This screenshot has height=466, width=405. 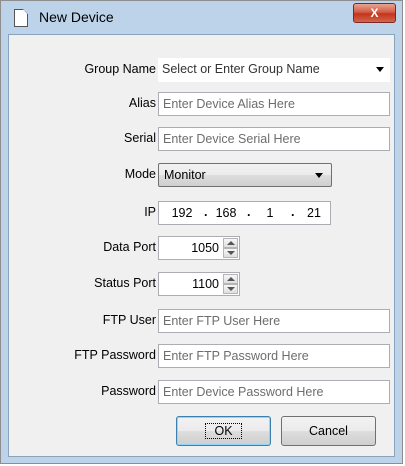 I want to click on serial-row: Serial Enter Device Serial Here, so click(x=202, y=139).